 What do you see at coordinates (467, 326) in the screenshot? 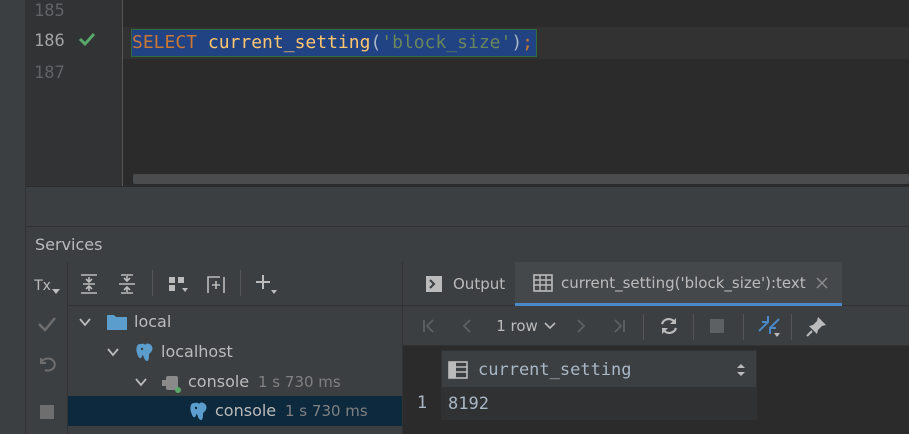
I see `prev-page-icon` at bounding box center [467, 326].